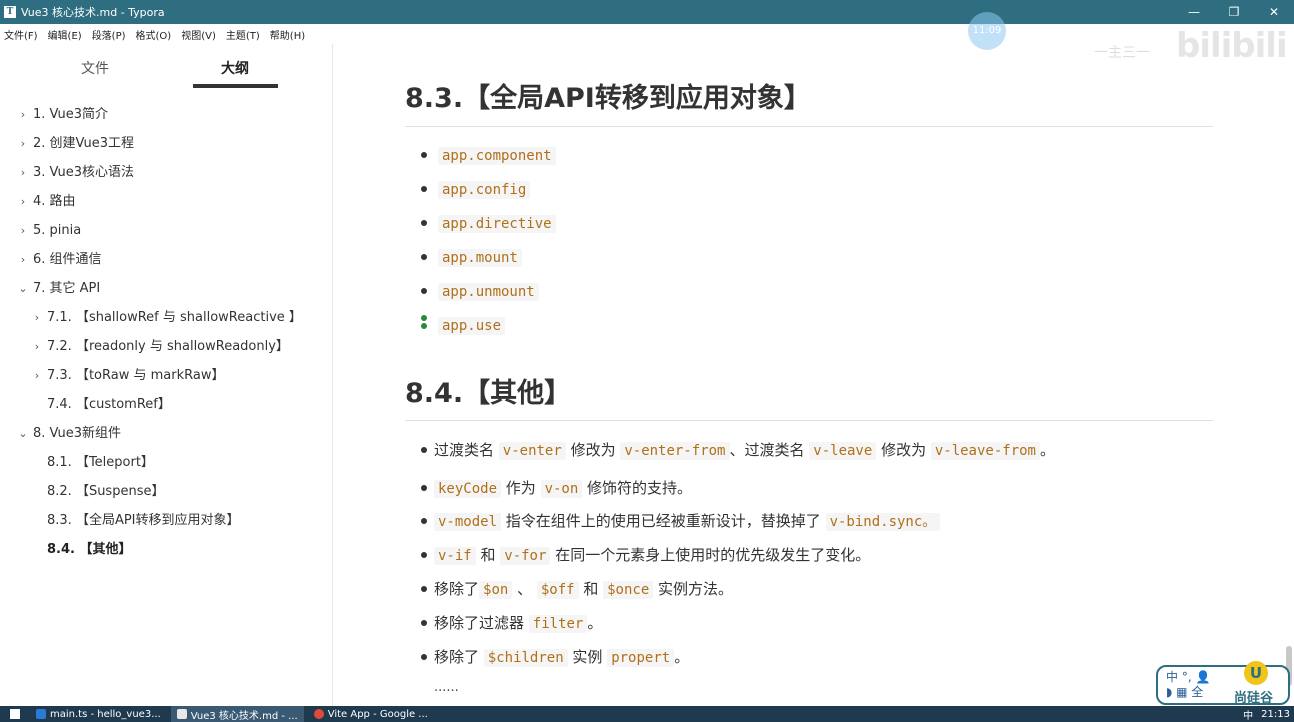  Describe the element at coordinates (95, 68) in the screenshot. I see `tab-files: 文件` at that location.